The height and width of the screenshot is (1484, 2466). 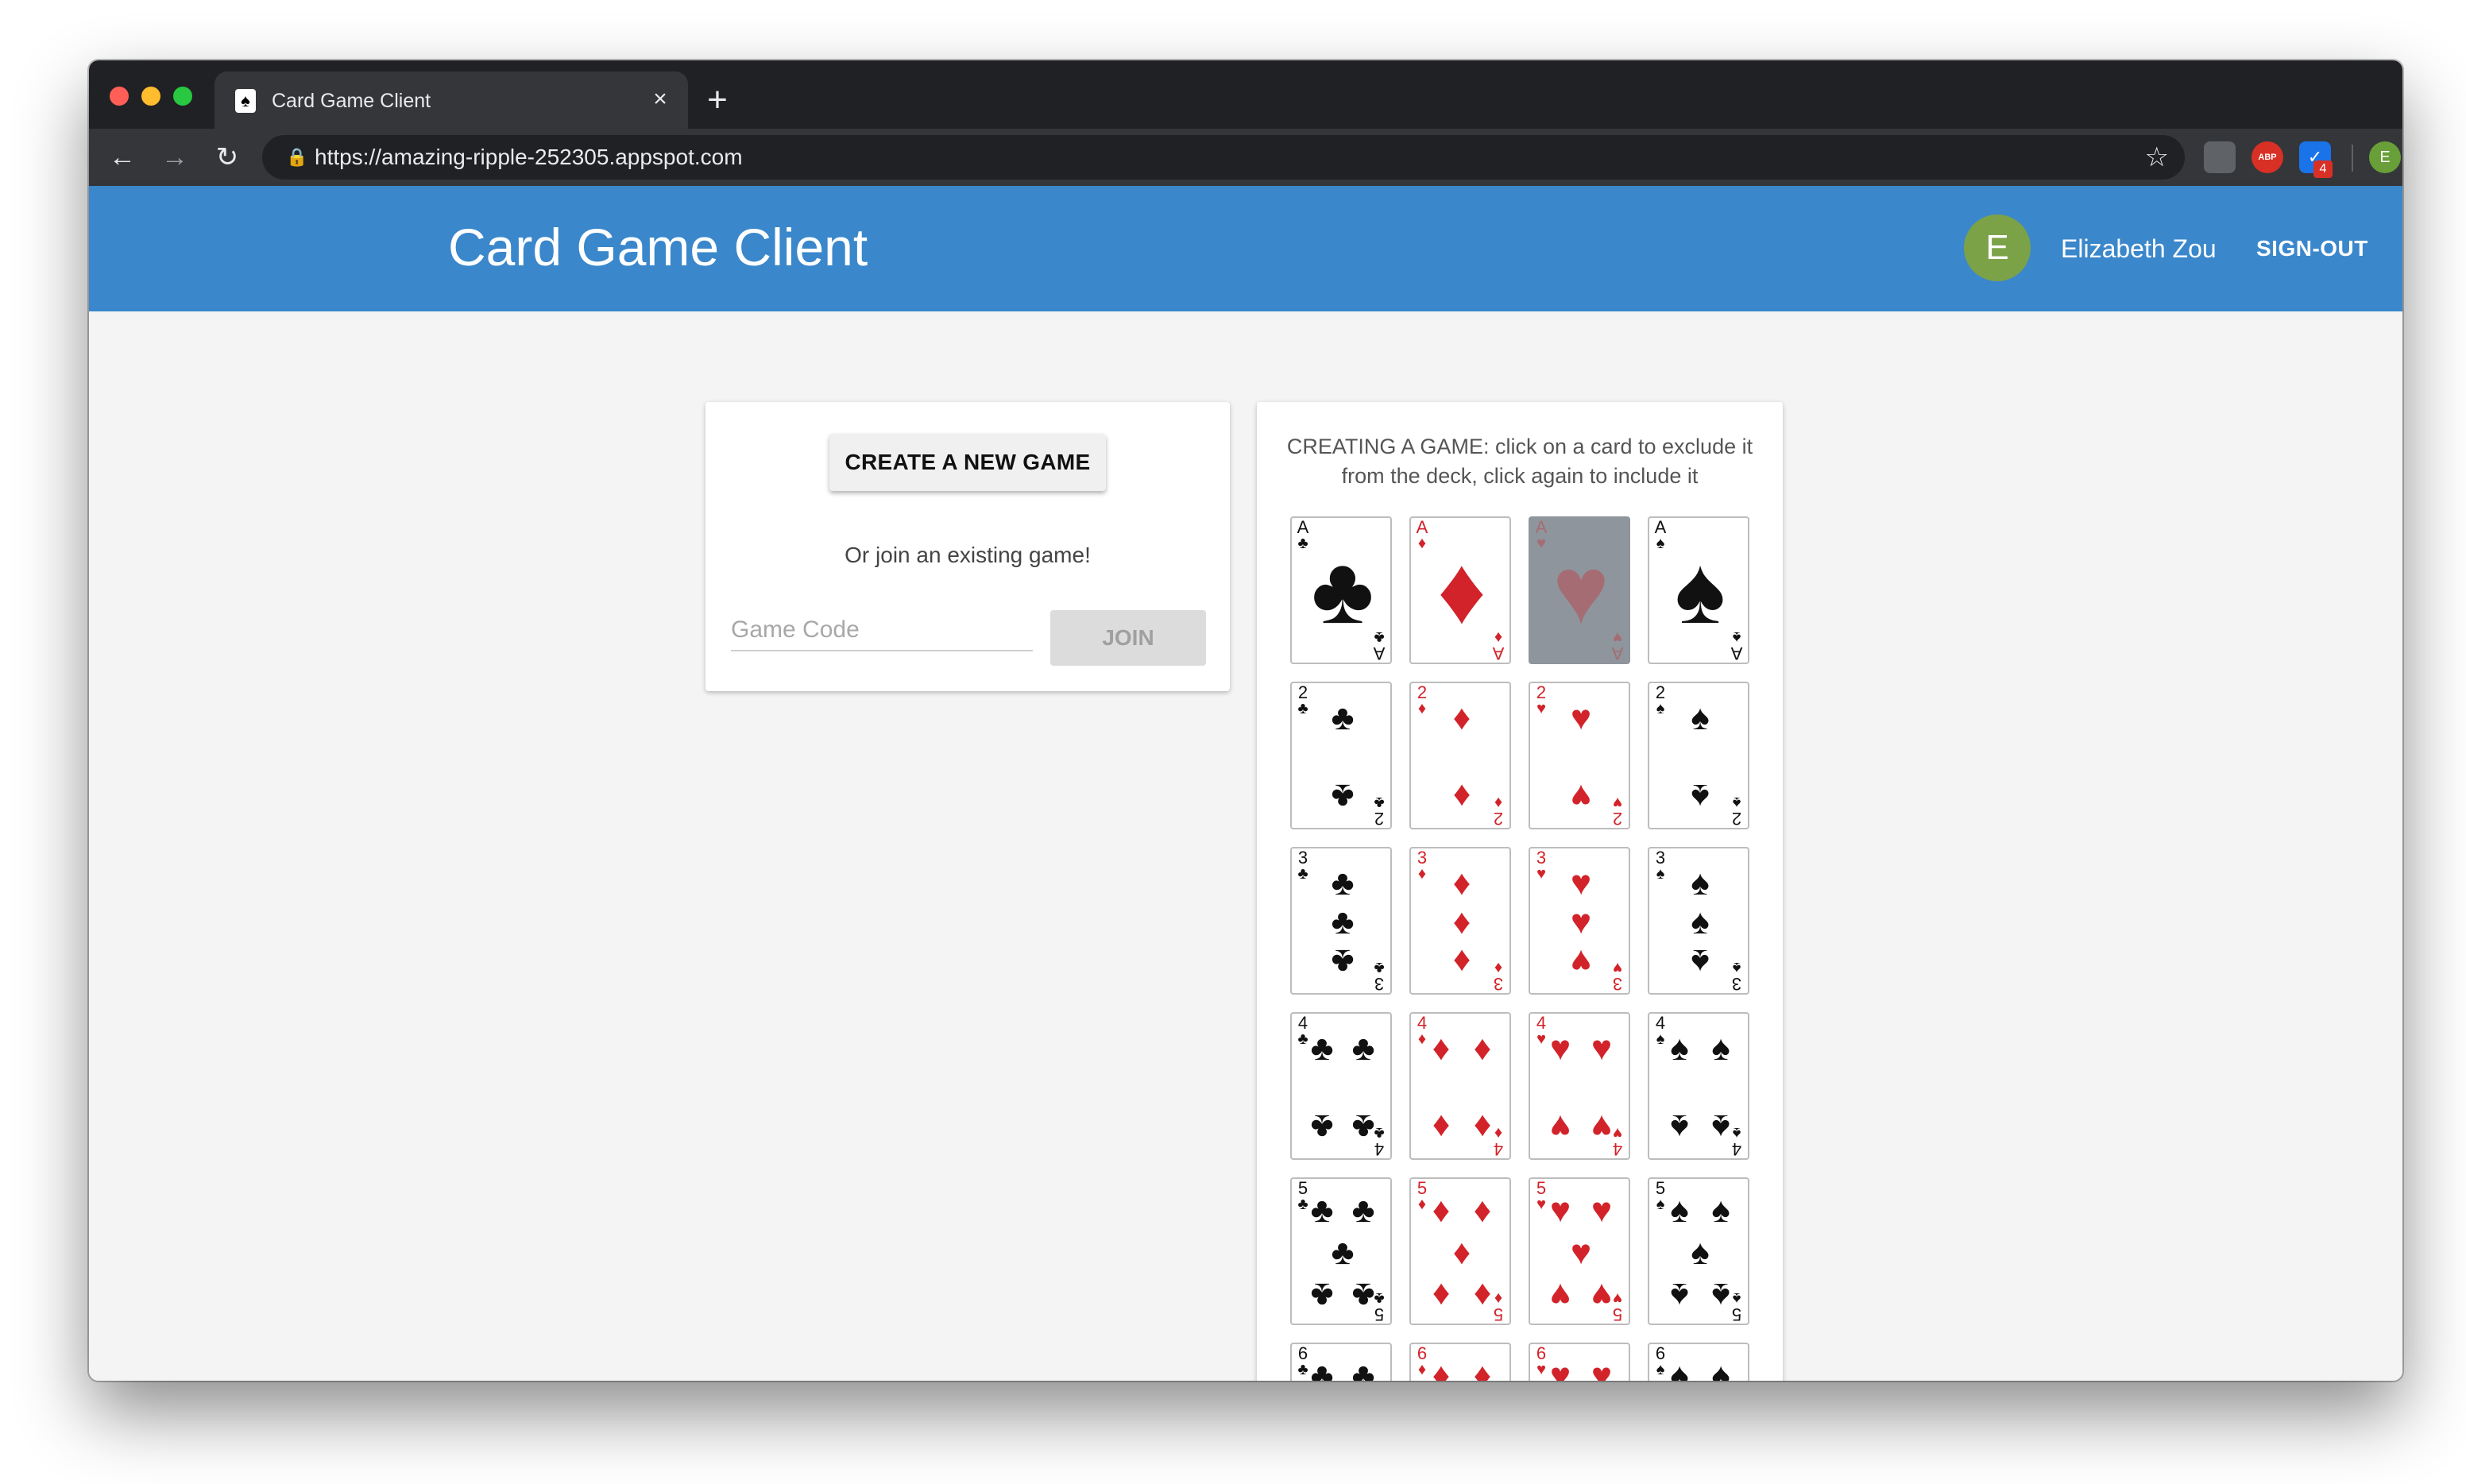 I want to click on sign-out-button: SIGN-OUT, so click(x=2312, y=249).